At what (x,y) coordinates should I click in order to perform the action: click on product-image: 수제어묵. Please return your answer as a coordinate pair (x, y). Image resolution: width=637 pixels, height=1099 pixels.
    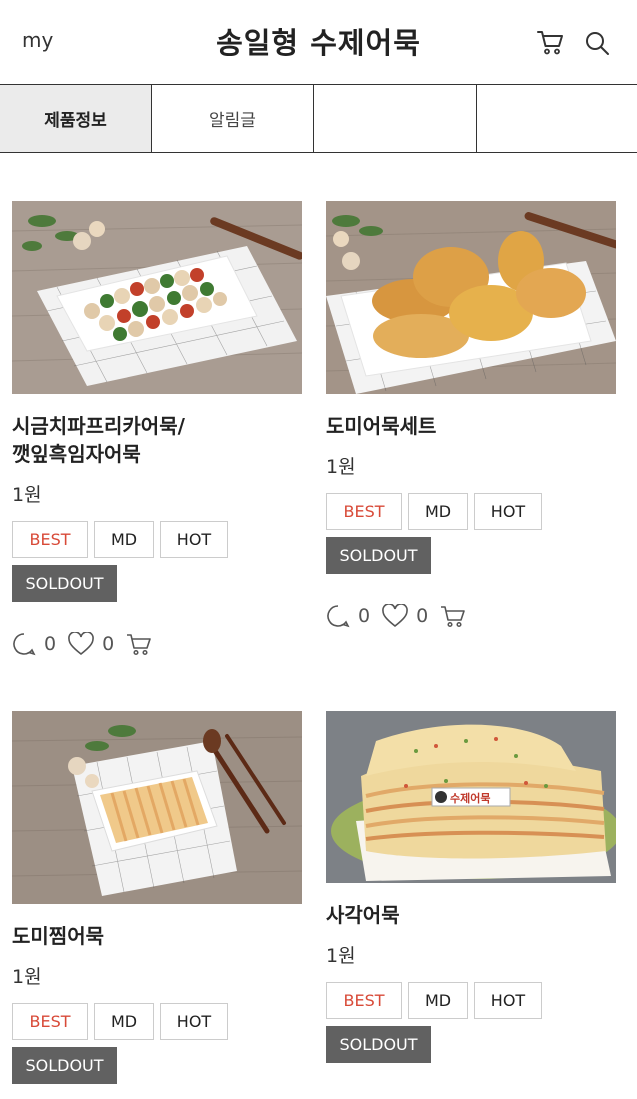
    Looking at the image, I should click on (471, 797).